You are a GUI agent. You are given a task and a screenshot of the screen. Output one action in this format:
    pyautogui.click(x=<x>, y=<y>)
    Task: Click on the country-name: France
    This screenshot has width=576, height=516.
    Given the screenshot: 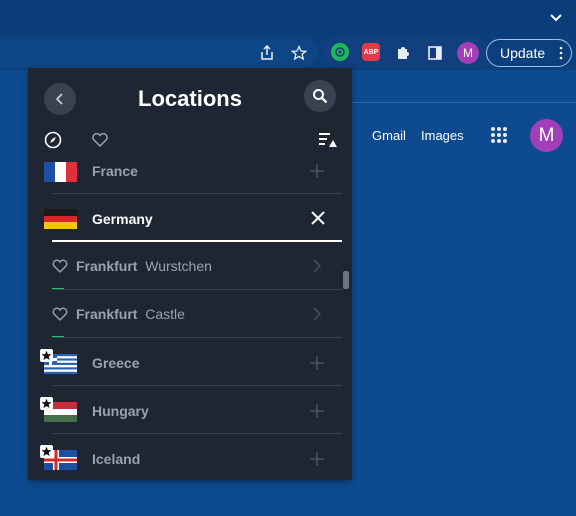 What is the action you would take?
    pyautogui.click(x=115, y=171)
    